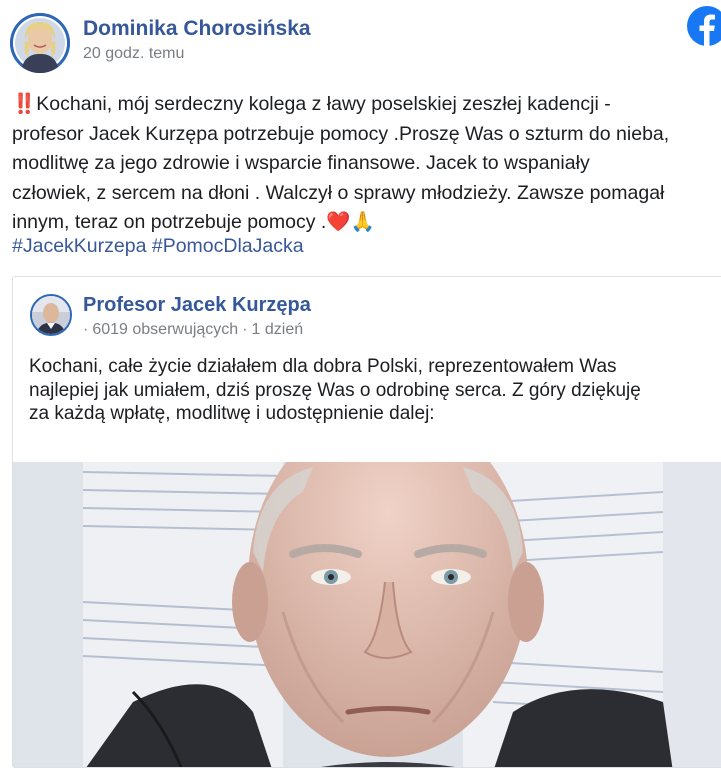 The width and height of the screenshot is (721, 768). I want to click on post-timestamp: 20 godz. temu, so click(133, 54).